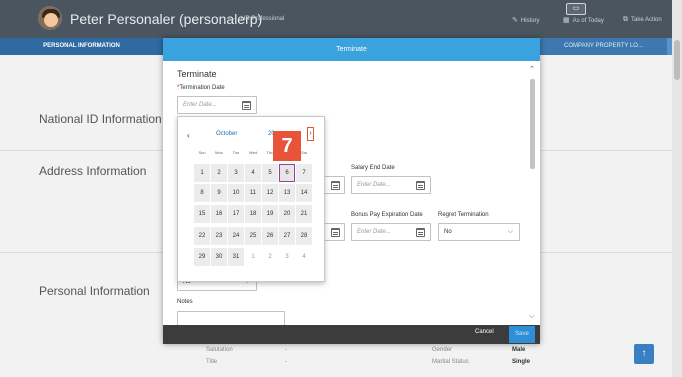 Image resolution: width=682 pixels, height=377 pixels. I want to click on calendar-day: 30, so click(219, 257).